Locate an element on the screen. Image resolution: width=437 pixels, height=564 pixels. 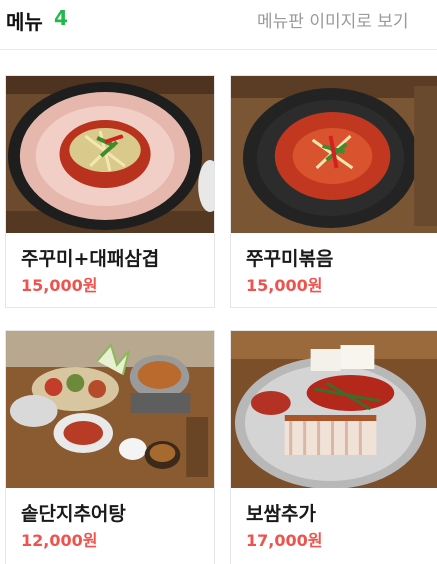
menu-photo-jukkumi-daepae is located at coordinates (110, 154).